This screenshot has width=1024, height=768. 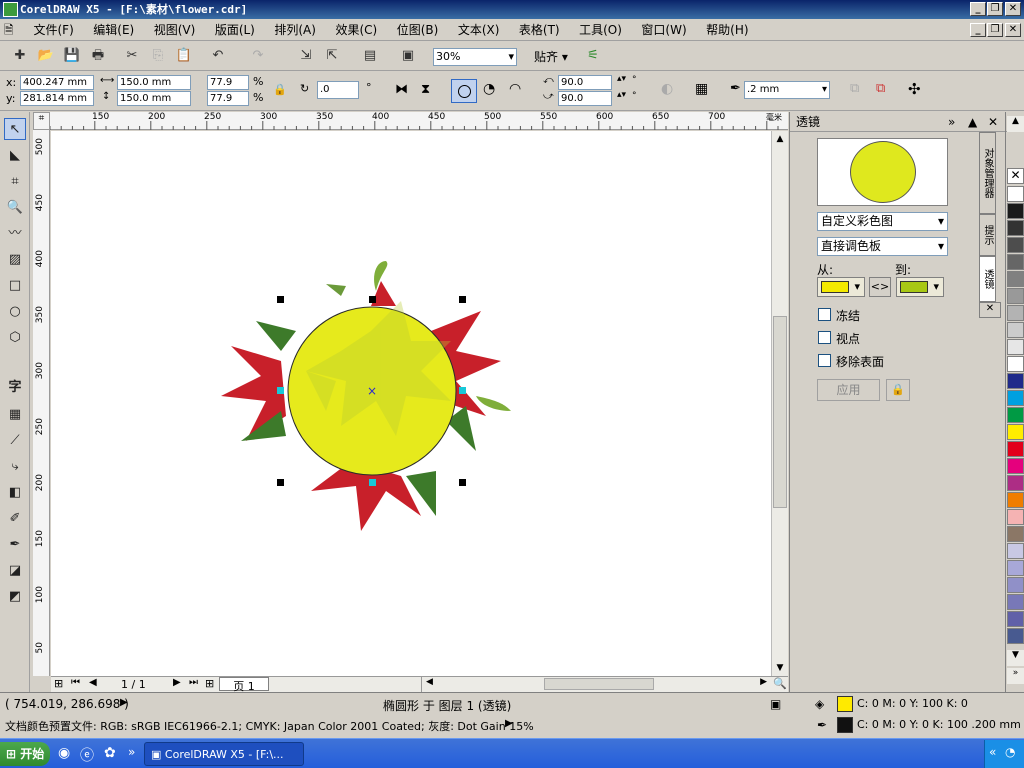 I want to click on connector-tool-icon: ⤷, so click(x=15, y=467).